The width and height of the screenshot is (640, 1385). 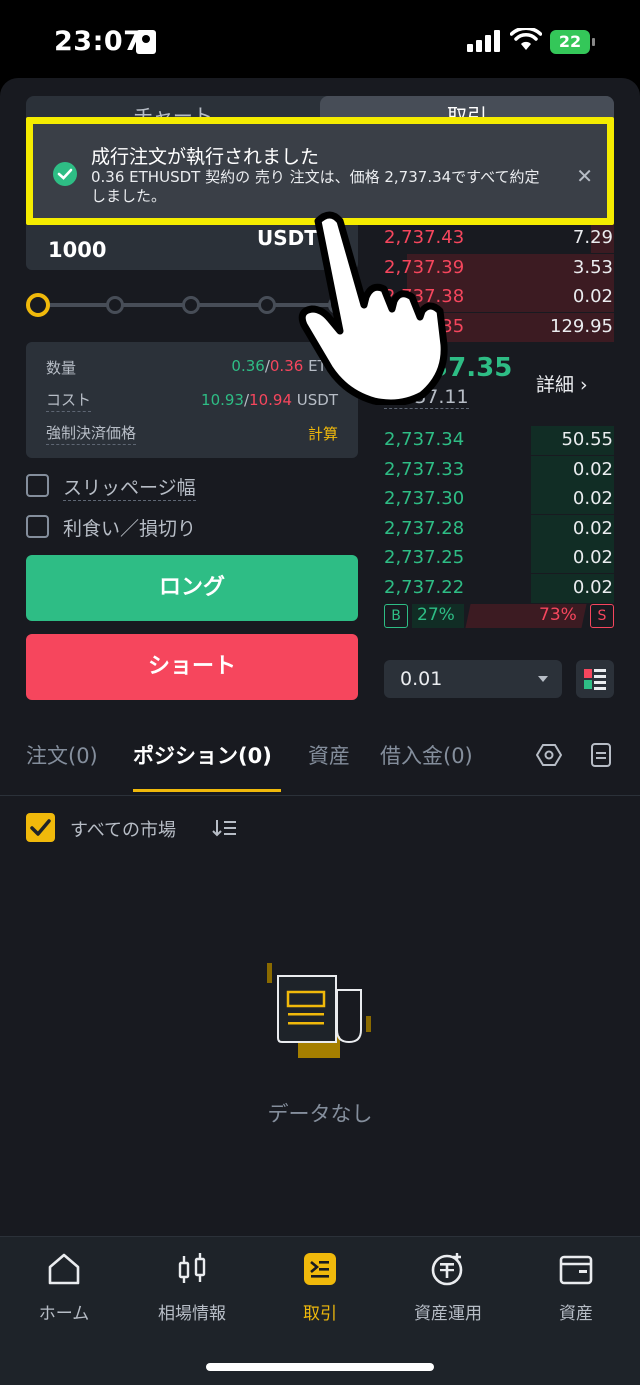 I want to click on home-icon, so click(x=64, y=1269).